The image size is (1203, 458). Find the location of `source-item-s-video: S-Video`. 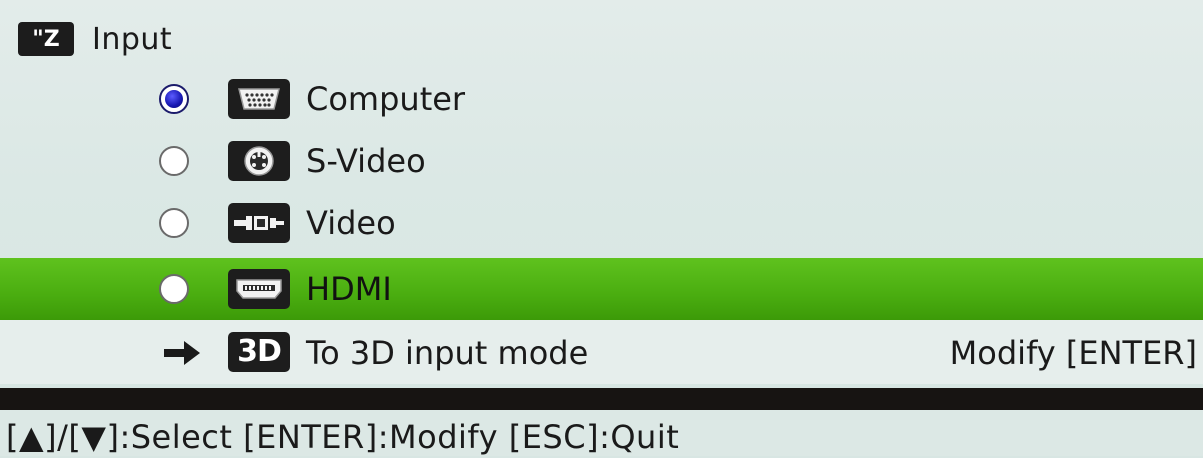

source-item-s-video: S-Video is located at coordinates (601, 161).